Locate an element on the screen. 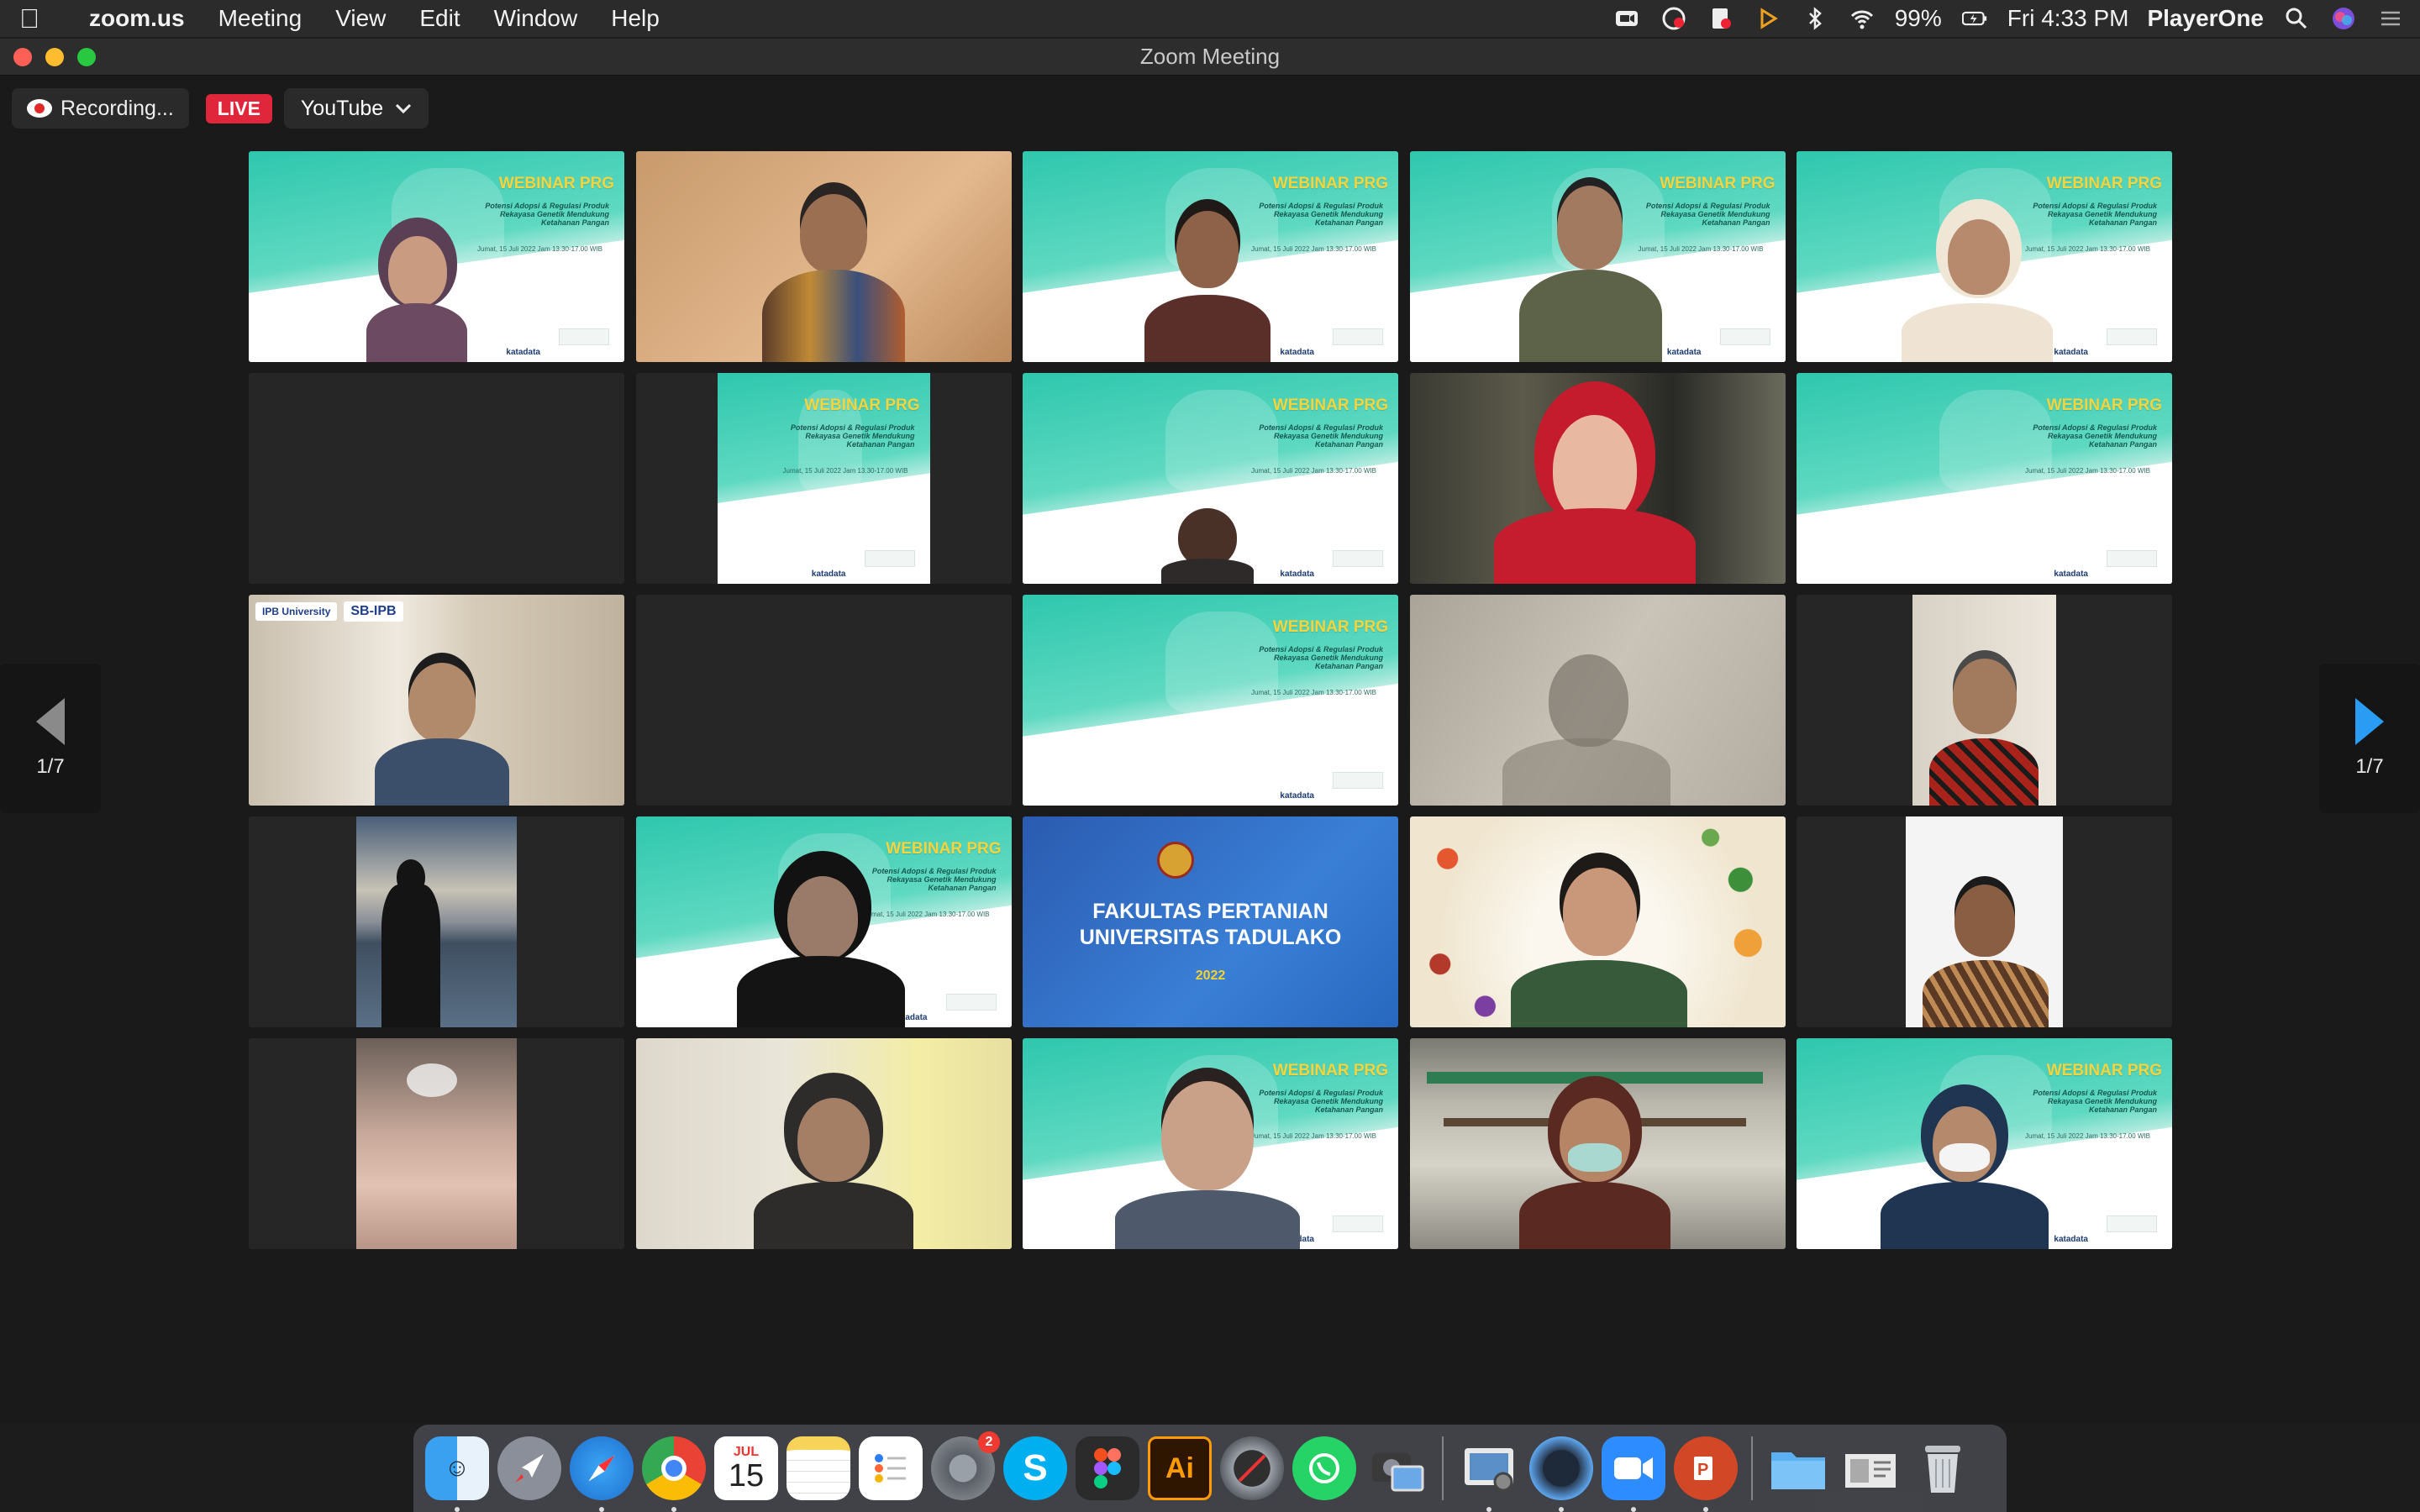 Image resolution: width=2420 pixels, height=1512 pixels. stream-target-dropdown: YouTube is located at coordinates (356, 108).